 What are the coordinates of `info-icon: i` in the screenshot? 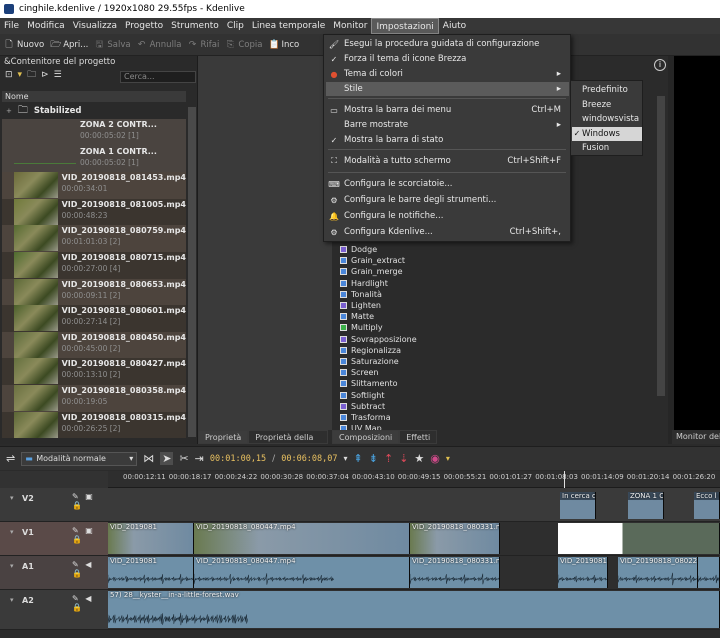 It's located at (660, 65).